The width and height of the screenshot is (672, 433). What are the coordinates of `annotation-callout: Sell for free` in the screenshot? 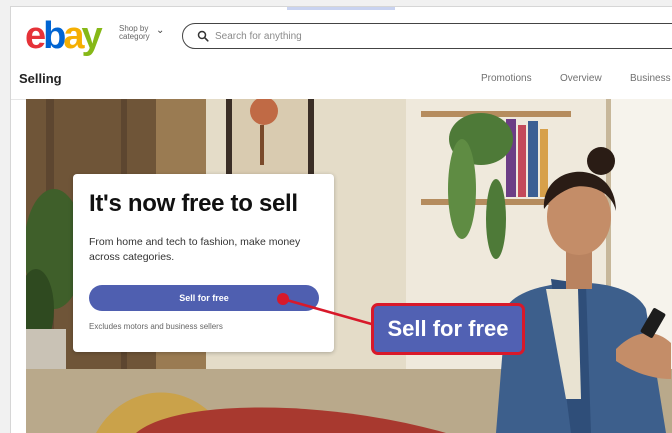 It's located at (448, 329).